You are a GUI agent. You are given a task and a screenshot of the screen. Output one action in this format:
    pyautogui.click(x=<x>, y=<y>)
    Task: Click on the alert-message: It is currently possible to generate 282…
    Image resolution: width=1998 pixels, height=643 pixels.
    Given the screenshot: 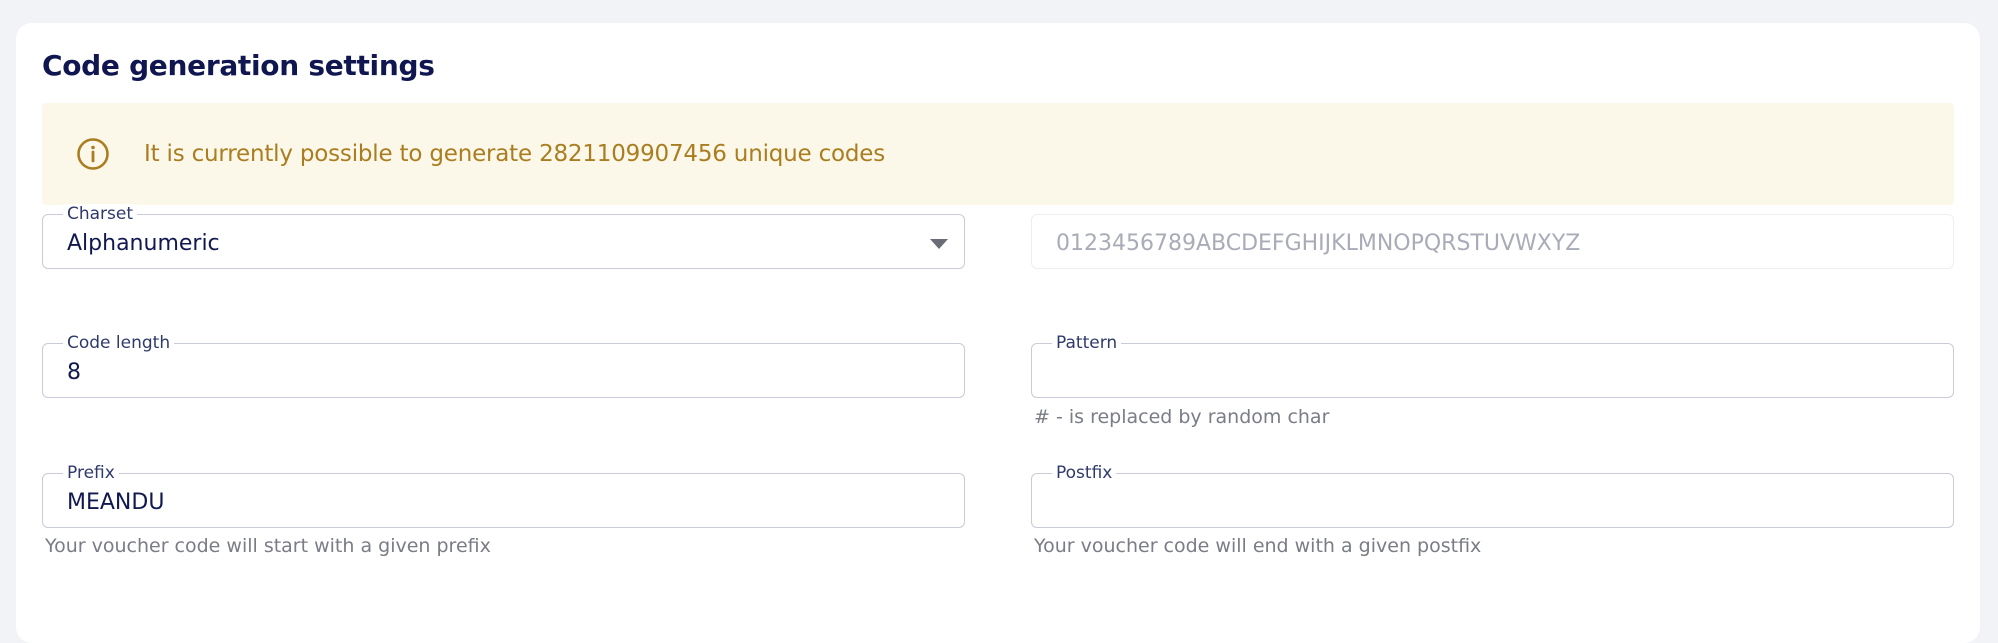 What is the action you would take?
    pyautogui.click(x=515, y=154)
    